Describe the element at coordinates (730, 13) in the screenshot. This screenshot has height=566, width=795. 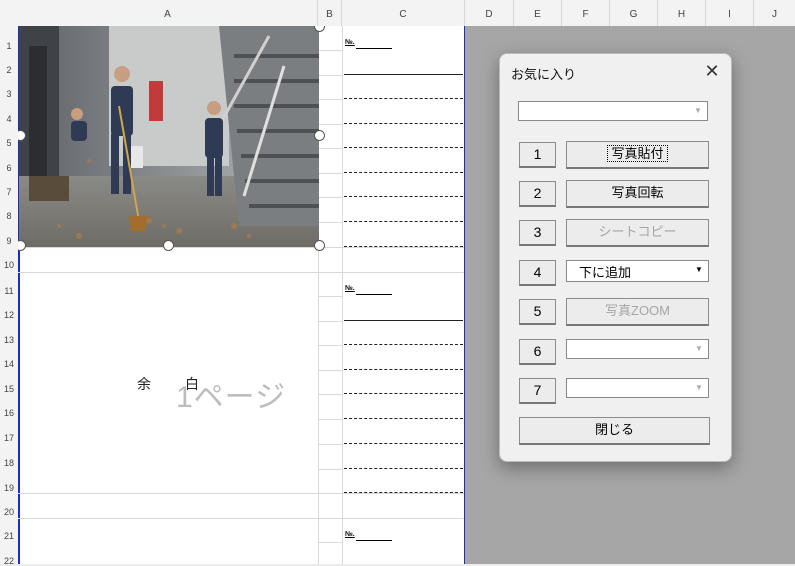
I see `column-header: I` at that location.